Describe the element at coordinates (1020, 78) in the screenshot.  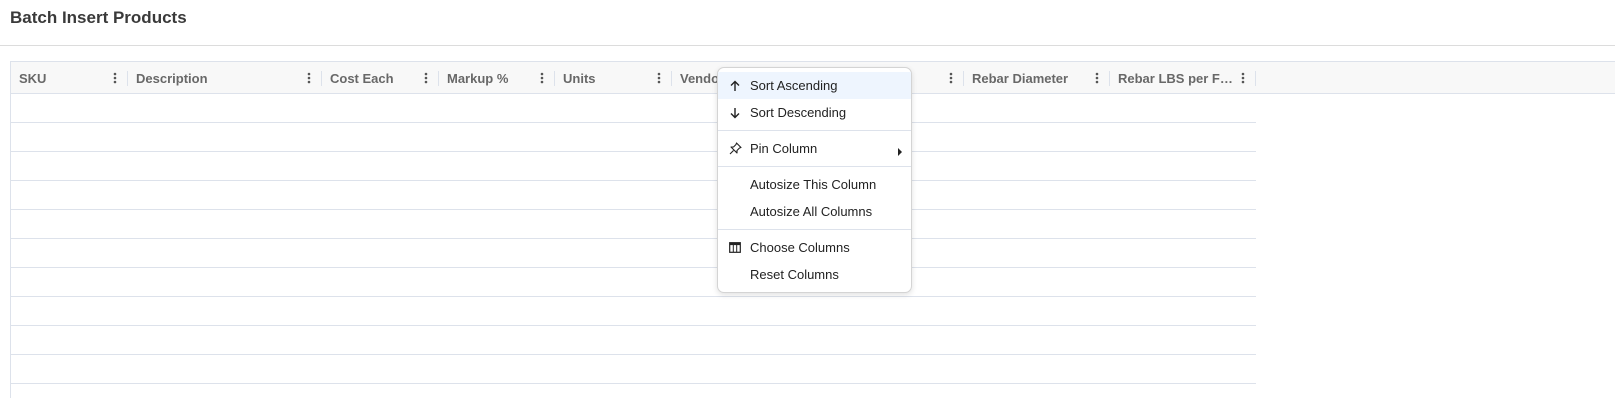
I see `column-header-label: Rebar Diameter` at that location.